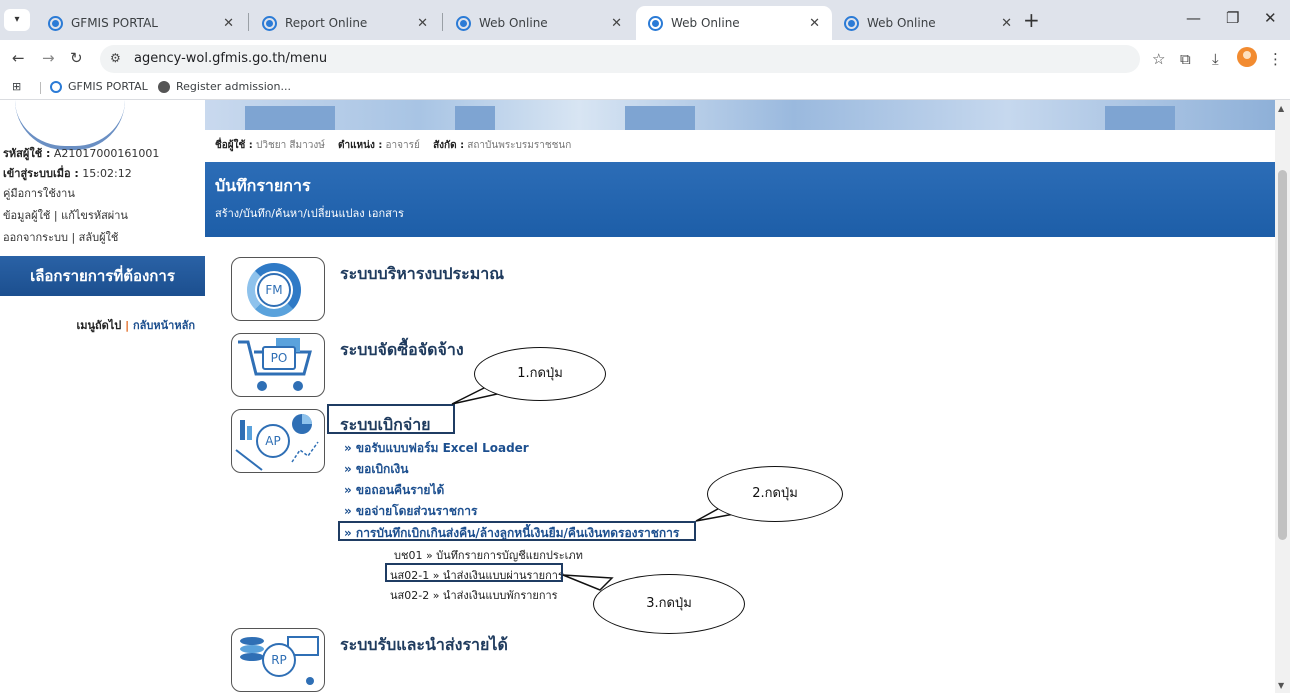 This screenshot has height=693, width=1290. Describe the element at coordinates (99, 86) in the screenshot. I see `bookmark-gfmis-portal: GFMIS PORTAL` at that location.